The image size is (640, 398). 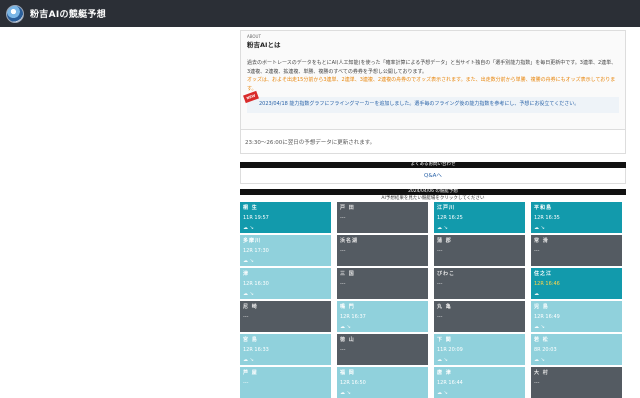 I want to click on venue-name: 平和島, so click(x=543, y=208).